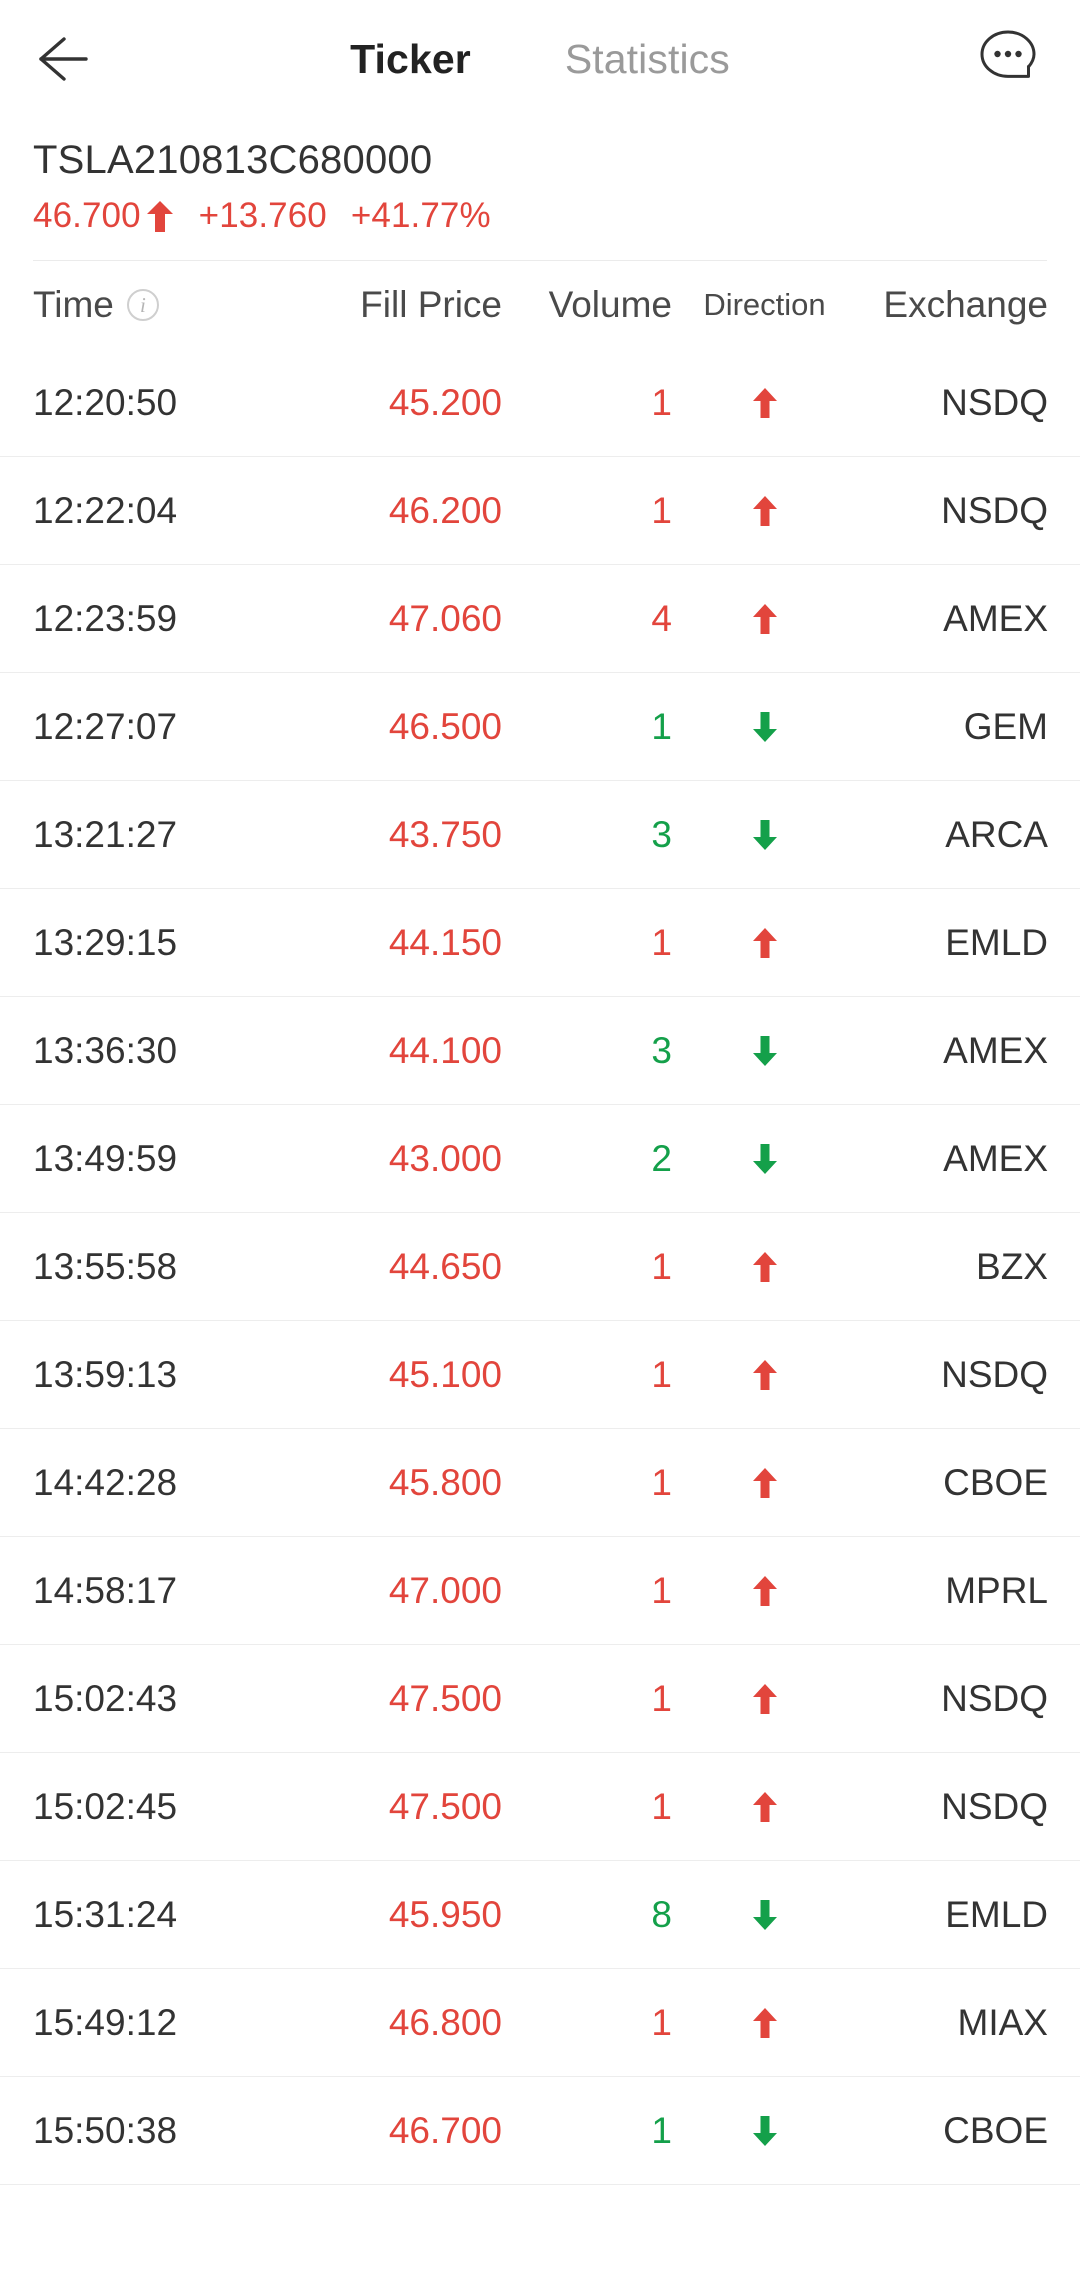 This screenshot has width=1080, height=2284. I want to click on cell-time: 15:31:24, so click(105, 1914).